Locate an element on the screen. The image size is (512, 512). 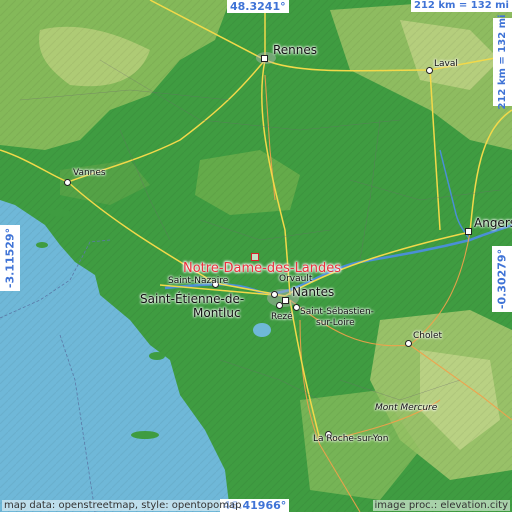
city-marker-angers is located at coordinates (468, 231).